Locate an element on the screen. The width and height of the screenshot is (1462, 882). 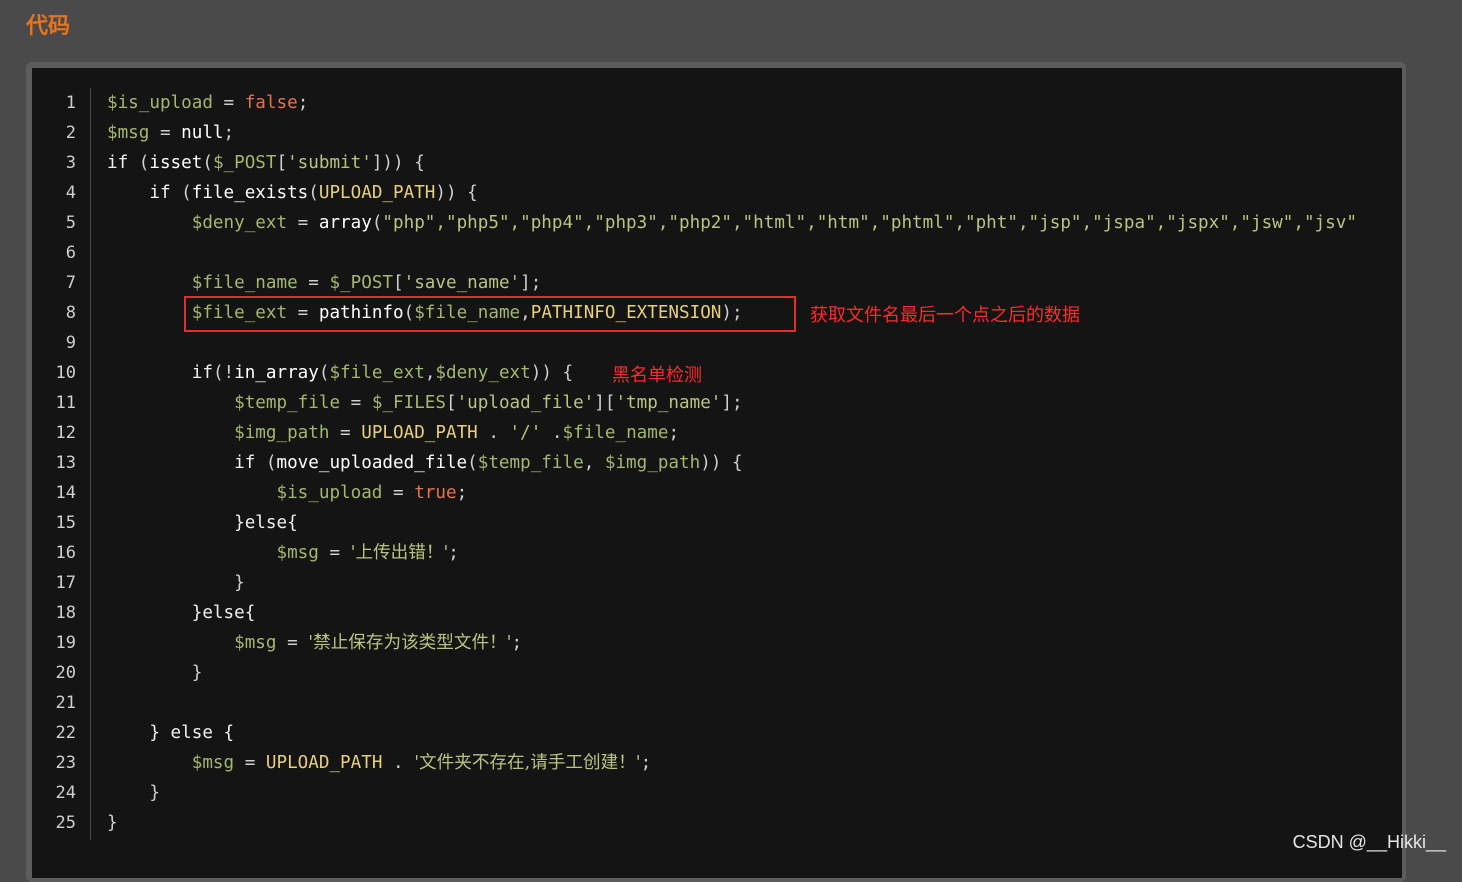
code-line: if(!in_array($file_ext,$deny_ext)) { is located at coordinates (340, 373).